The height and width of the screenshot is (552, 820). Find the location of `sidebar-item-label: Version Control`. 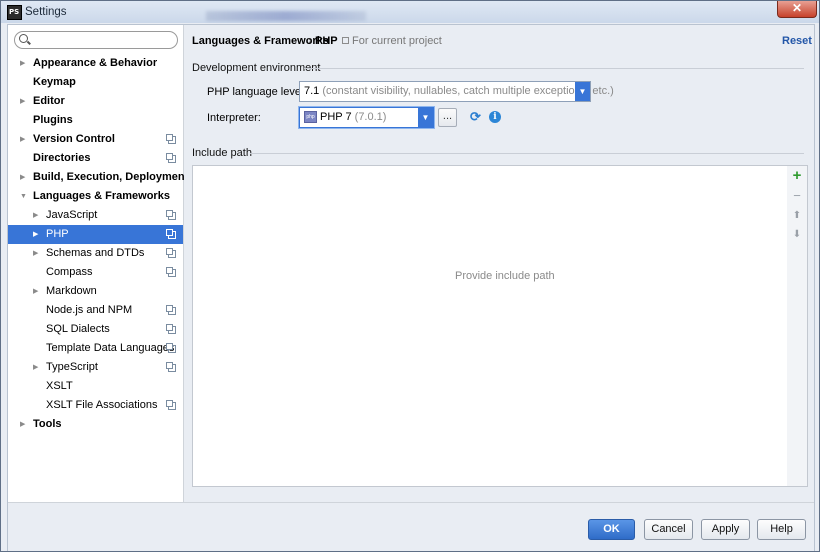

sidebar-item-label: Version Control is located at coordinates (74, 139).